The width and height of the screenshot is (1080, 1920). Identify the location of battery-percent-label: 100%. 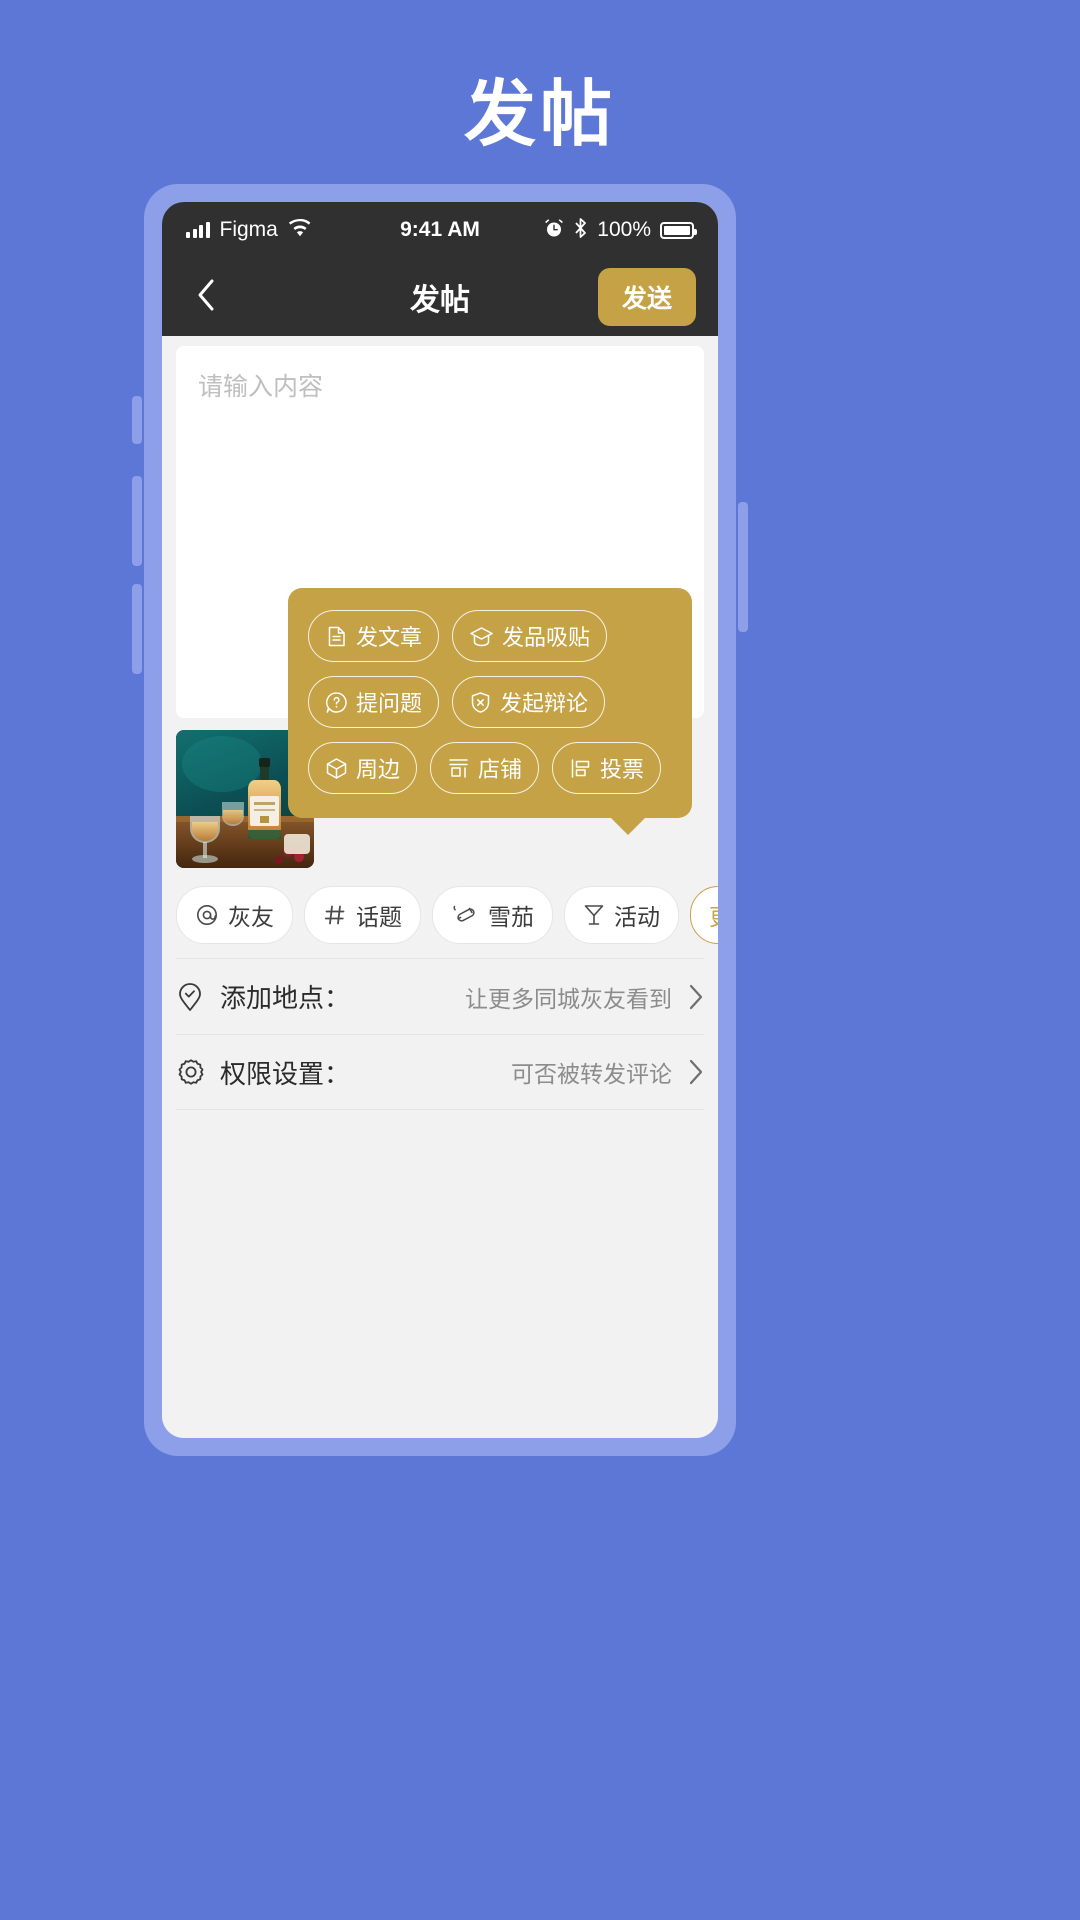
(624, 229).